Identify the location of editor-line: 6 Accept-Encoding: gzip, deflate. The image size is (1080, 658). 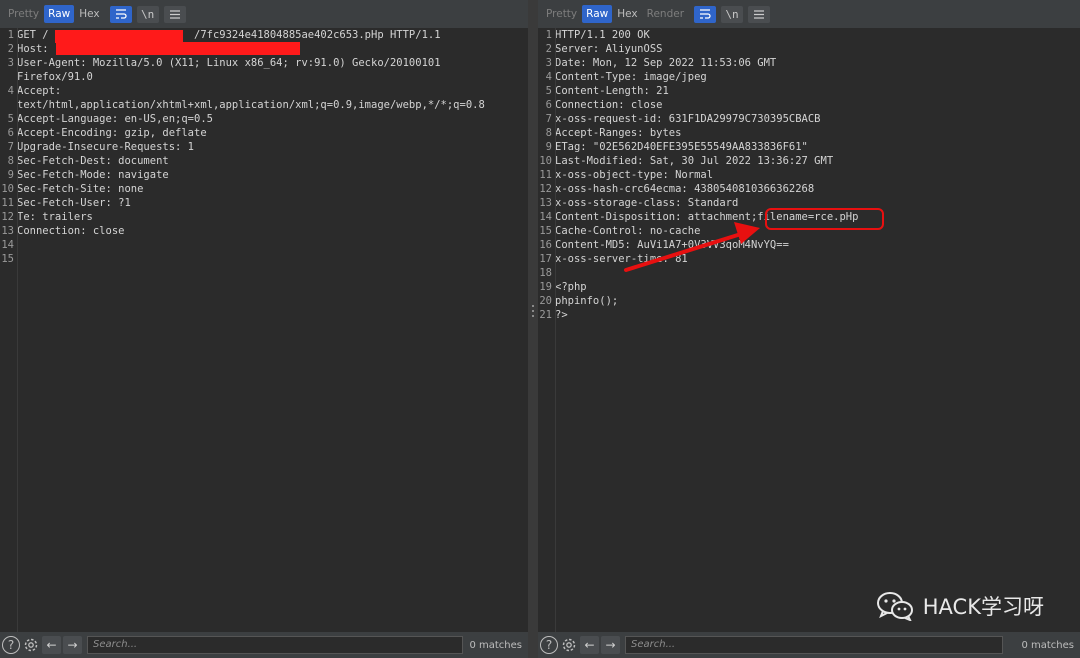
(264, 133).